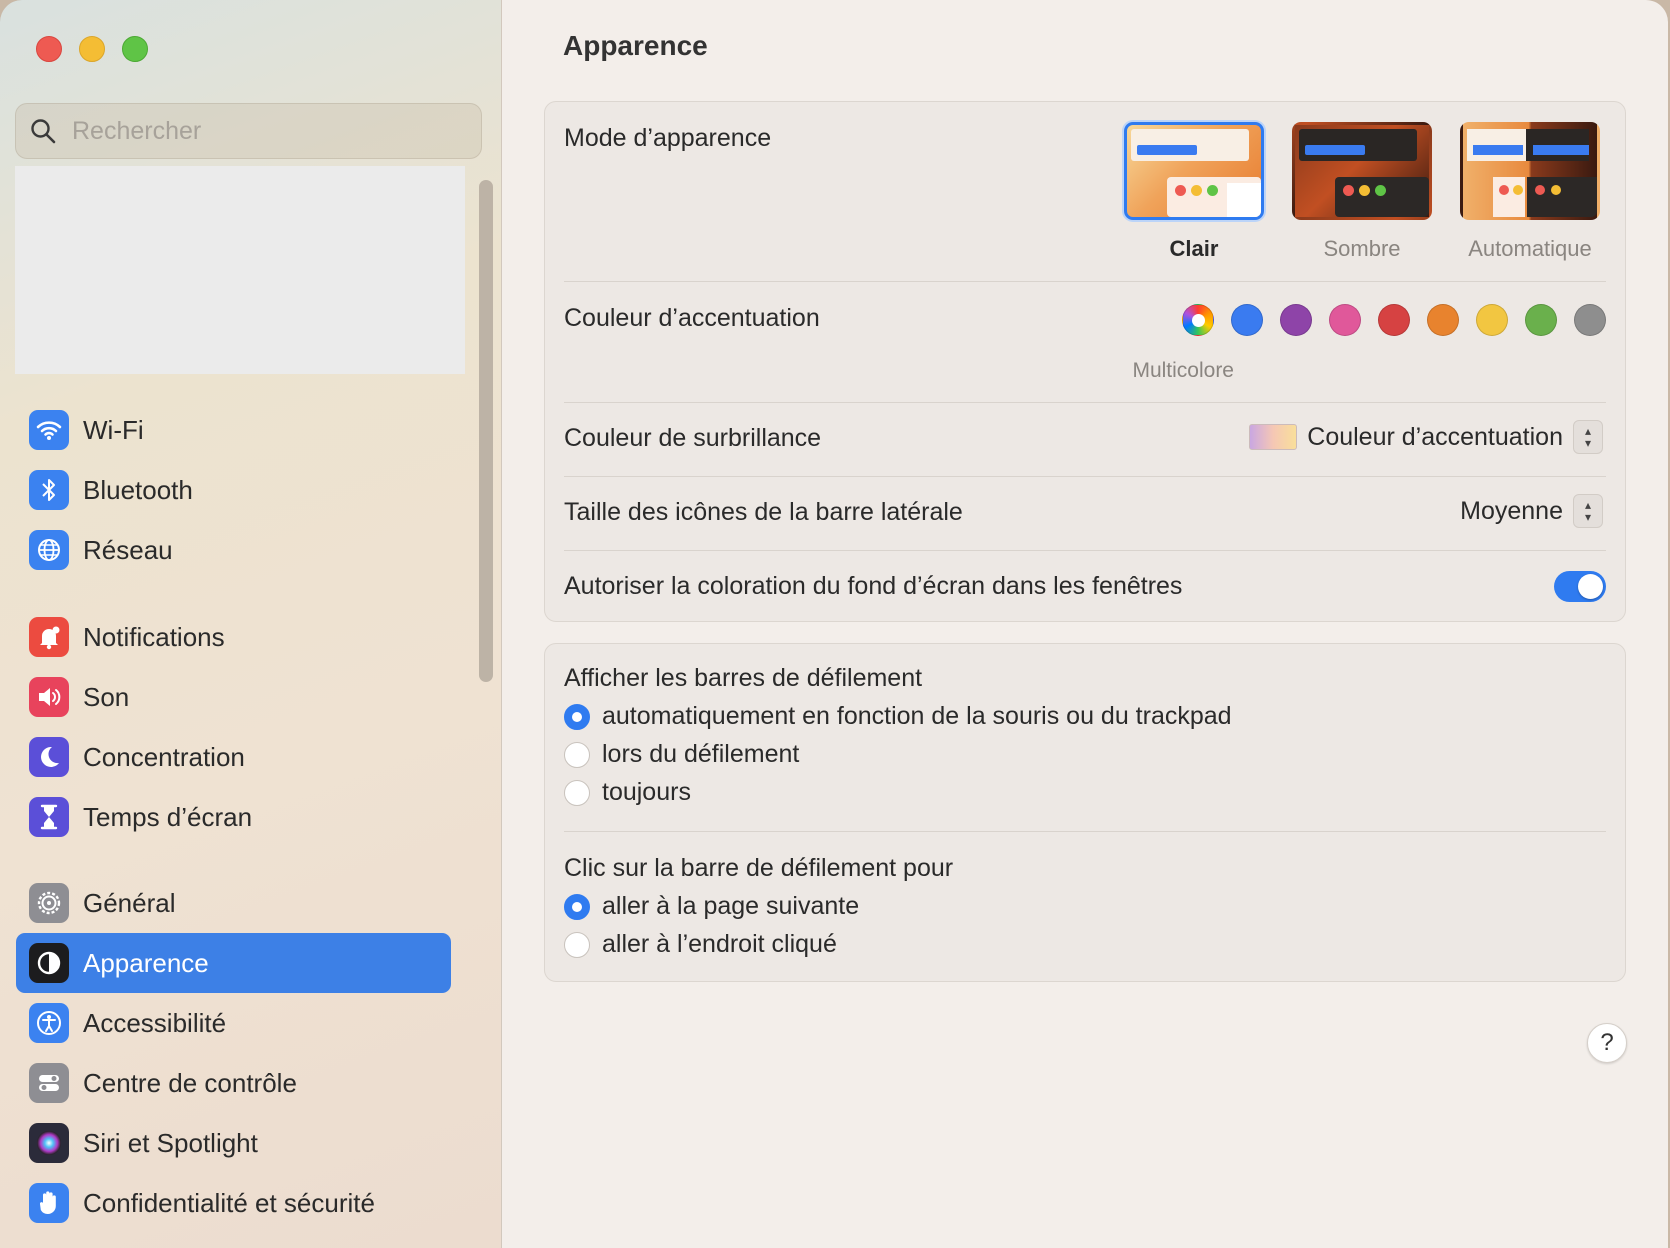 The width and height of the screenshot is (1670, 1248). I want to click on siri-icon, so click(49, 1143).